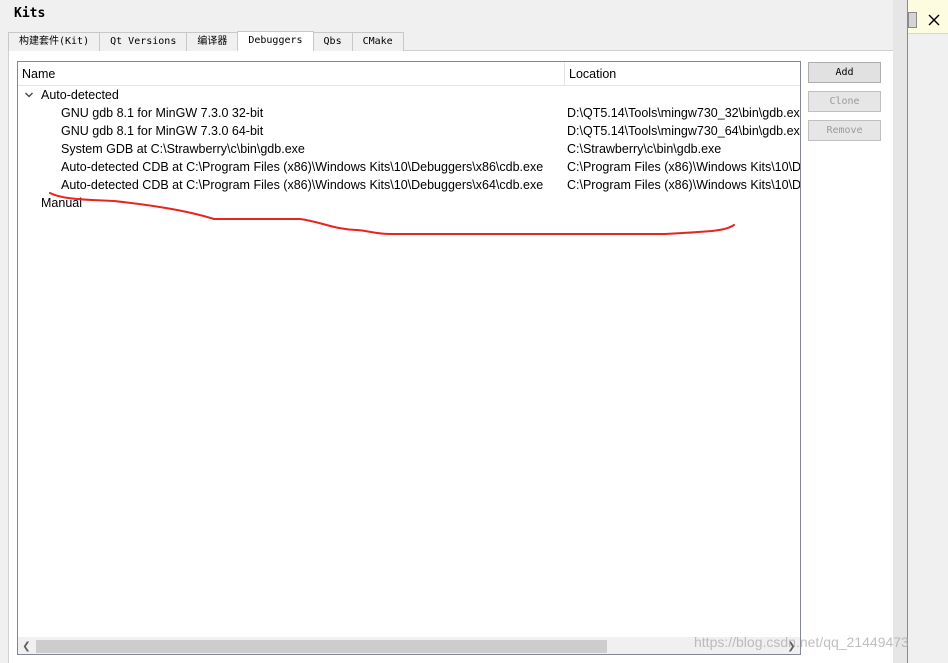  I want to click on tree-group-manual: Manual, so click(409, 203).